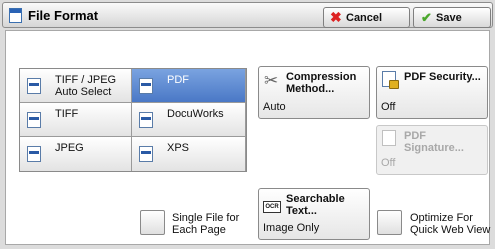 This screenshot has height=249, width=495. What do you see at coordinates (69, 148) in the screenshot?
I see `format-label: JPEG` at bounding box center [69, 148].